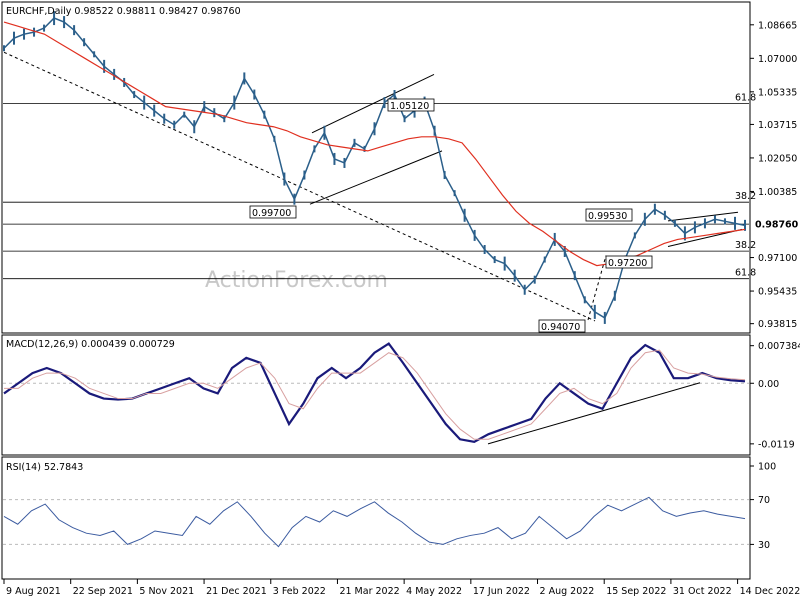 The height and width of the screenshot is (600, 800). I want to click on price-y-tick-label: 1.05335, so click(777, 92).